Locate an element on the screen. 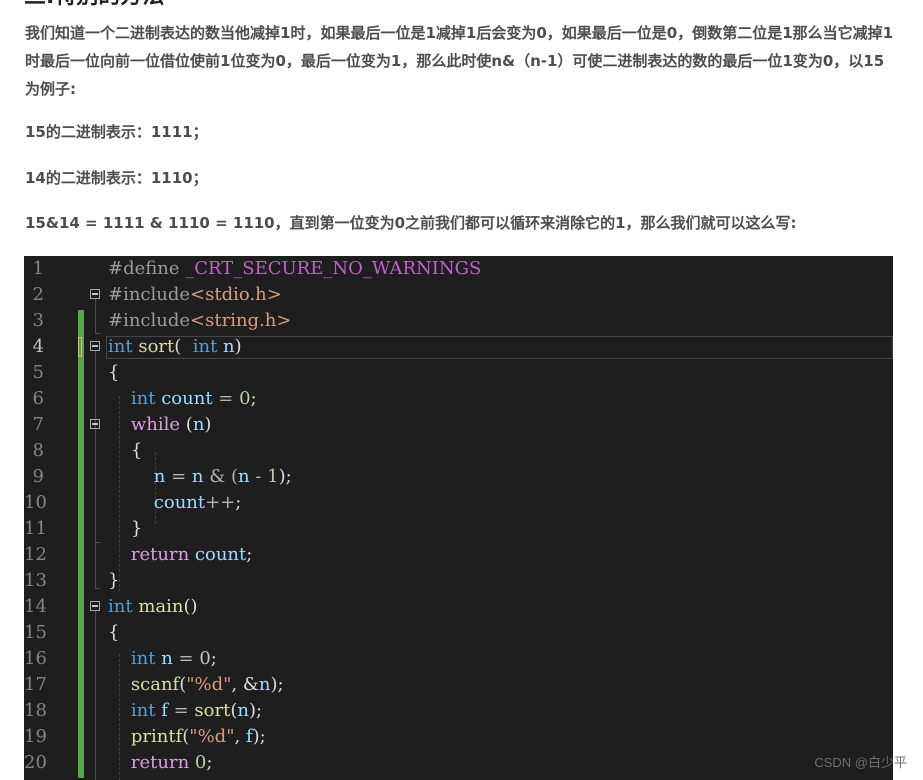 This screenshot has height=780, width=923. line-number: 7 is located at coordinates (38, 424).